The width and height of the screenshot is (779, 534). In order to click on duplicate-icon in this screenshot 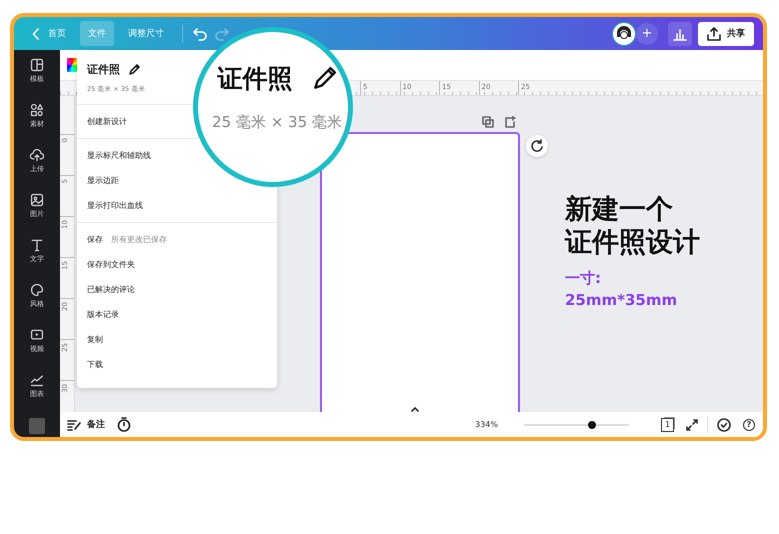, I will do `click(488, 122)`.